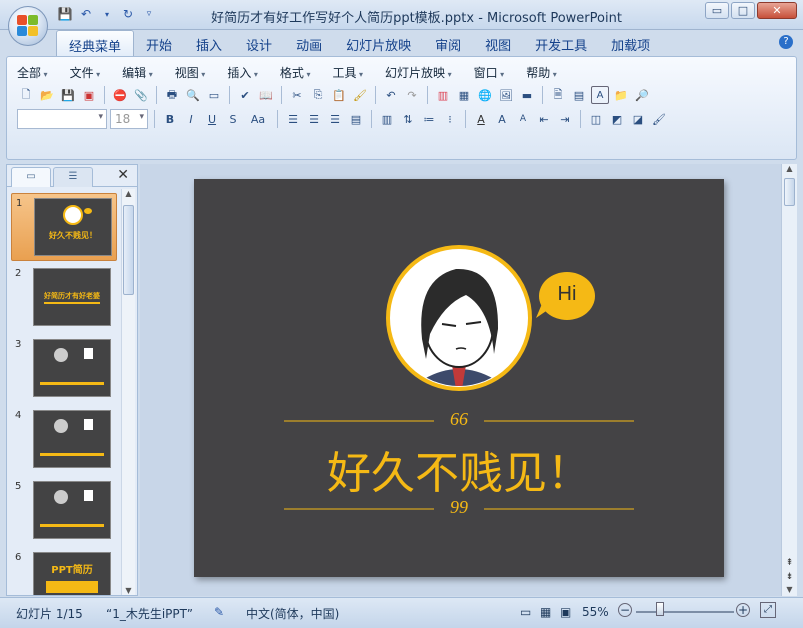 The height and width of the screenshot is (628, 803). What do you see at coordinates (318, 95) in the screenshot?
I see `copy-icon: ⎘` at bounding box center [318, 95].